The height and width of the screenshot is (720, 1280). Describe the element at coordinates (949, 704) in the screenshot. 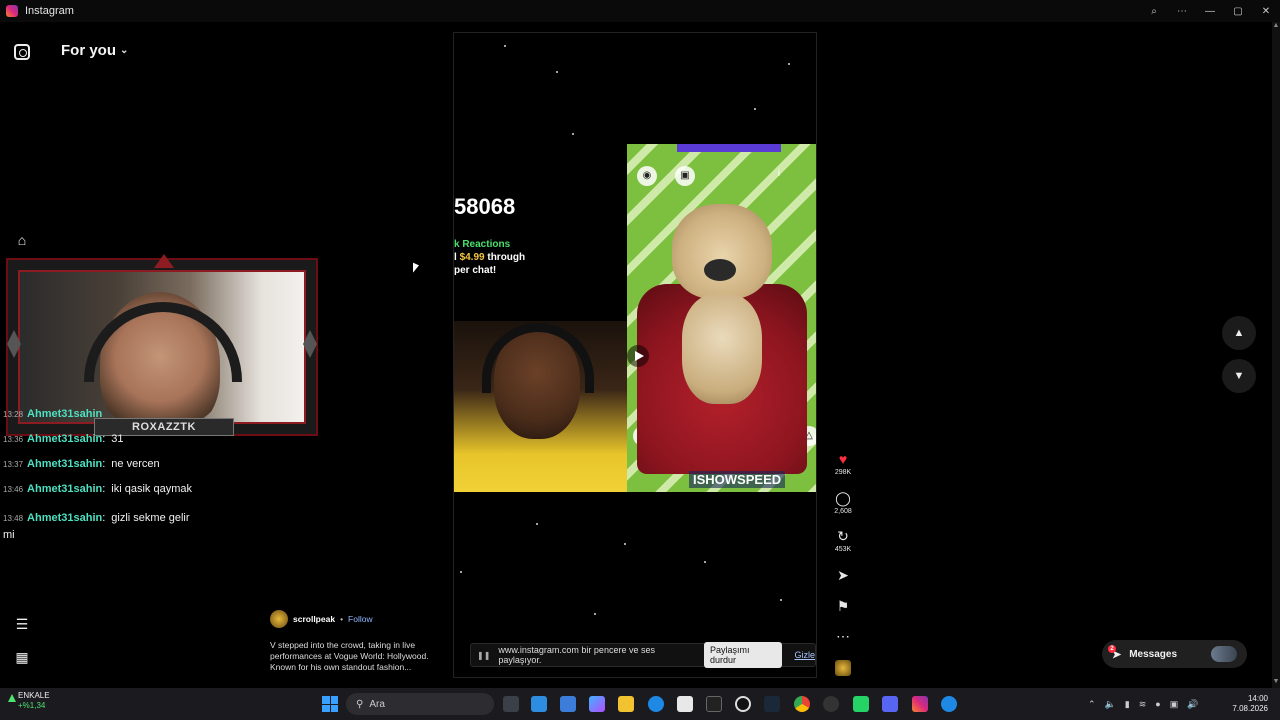

I see `edge-dev-icon` at that location.